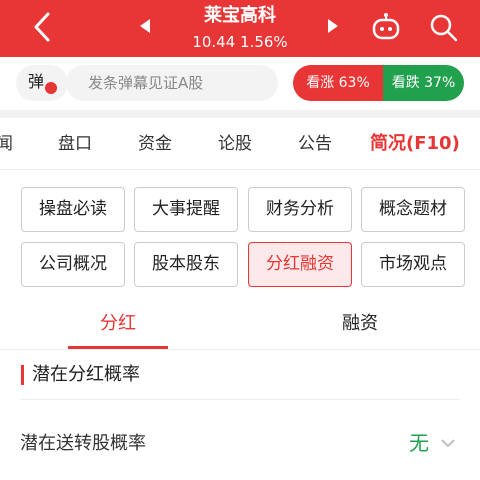 The height and width of the screenshot is (480, 480). What do you see at coordinates (338, 83) in the screenshot?
I see `bullish-button: 看涨 63%` at bounding box center [338, 83].